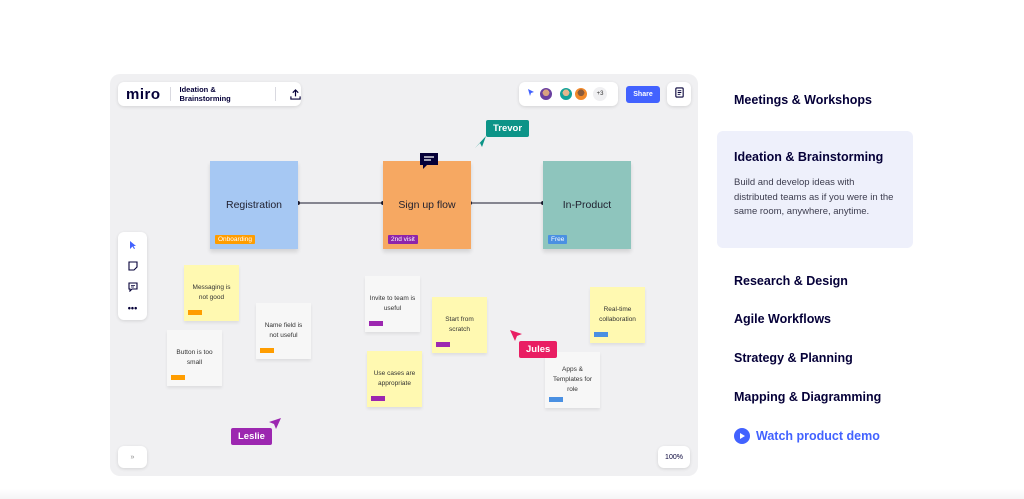 Image resolution: width=1024 pixels, height=499 pixels. Describe the element at coordinates (235, 239) in the screenshot. I see `frame-tag: Onboarding` at that location.